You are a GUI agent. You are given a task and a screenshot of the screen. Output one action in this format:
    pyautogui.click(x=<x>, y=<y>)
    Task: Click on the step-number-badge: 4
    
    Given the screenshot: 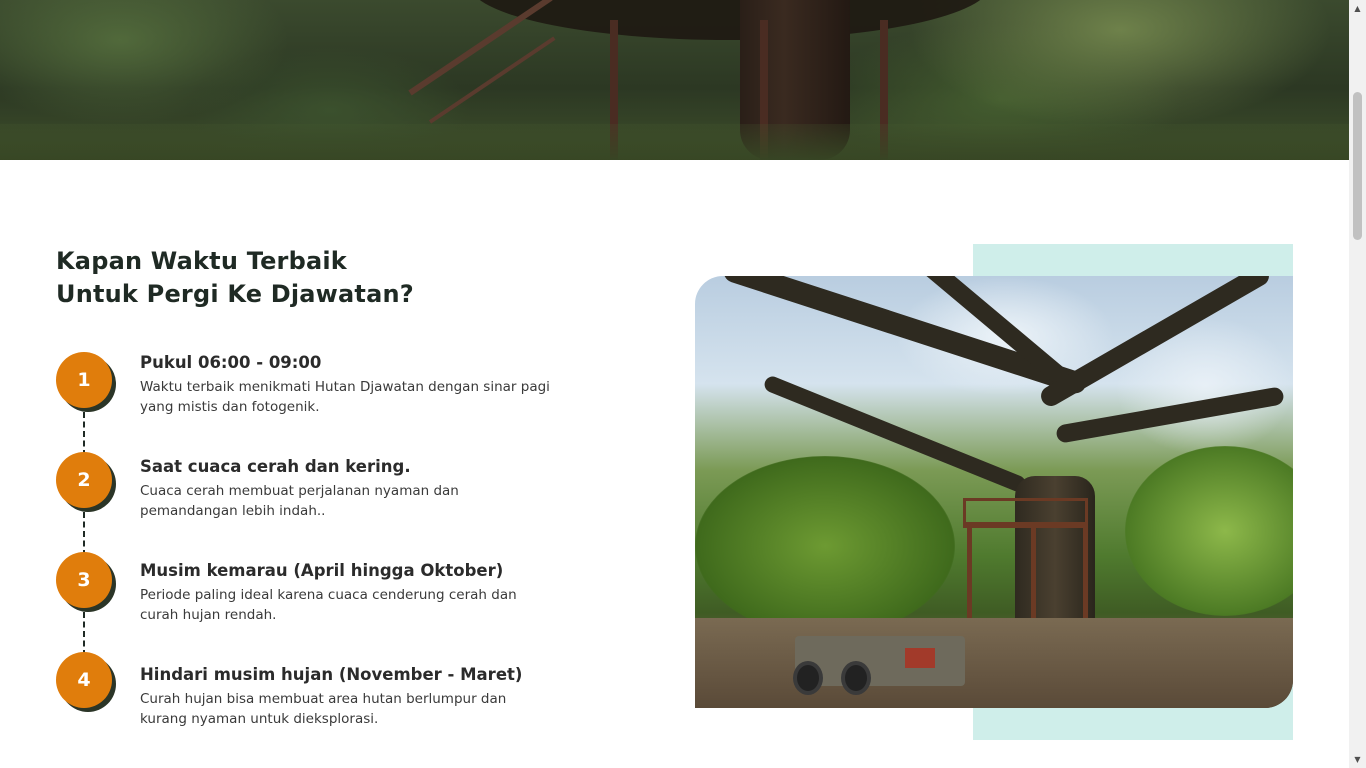 What is the action you would take?
    pyautogui.click(x=86, y=682)
    